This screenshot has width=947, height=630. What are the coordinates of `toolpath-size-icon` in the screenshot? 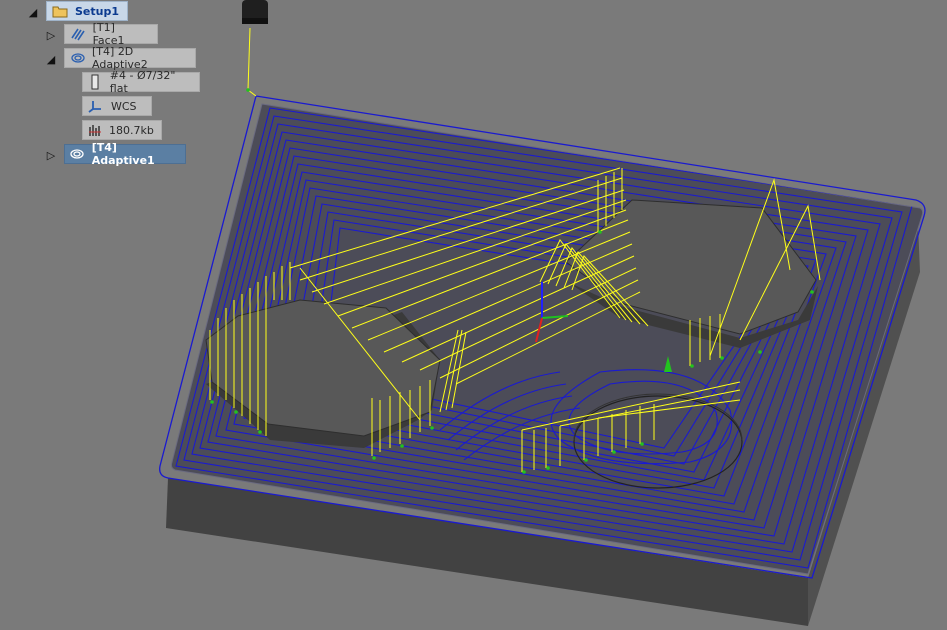 It's located at (95, 130).